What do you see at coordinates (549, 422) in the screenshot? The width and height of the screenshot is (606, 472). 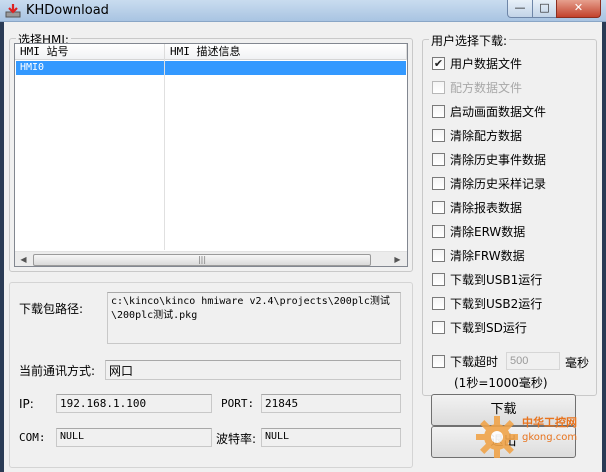 I see `watermark-line-1: 中华工控网` at bounding box center [549, 422].